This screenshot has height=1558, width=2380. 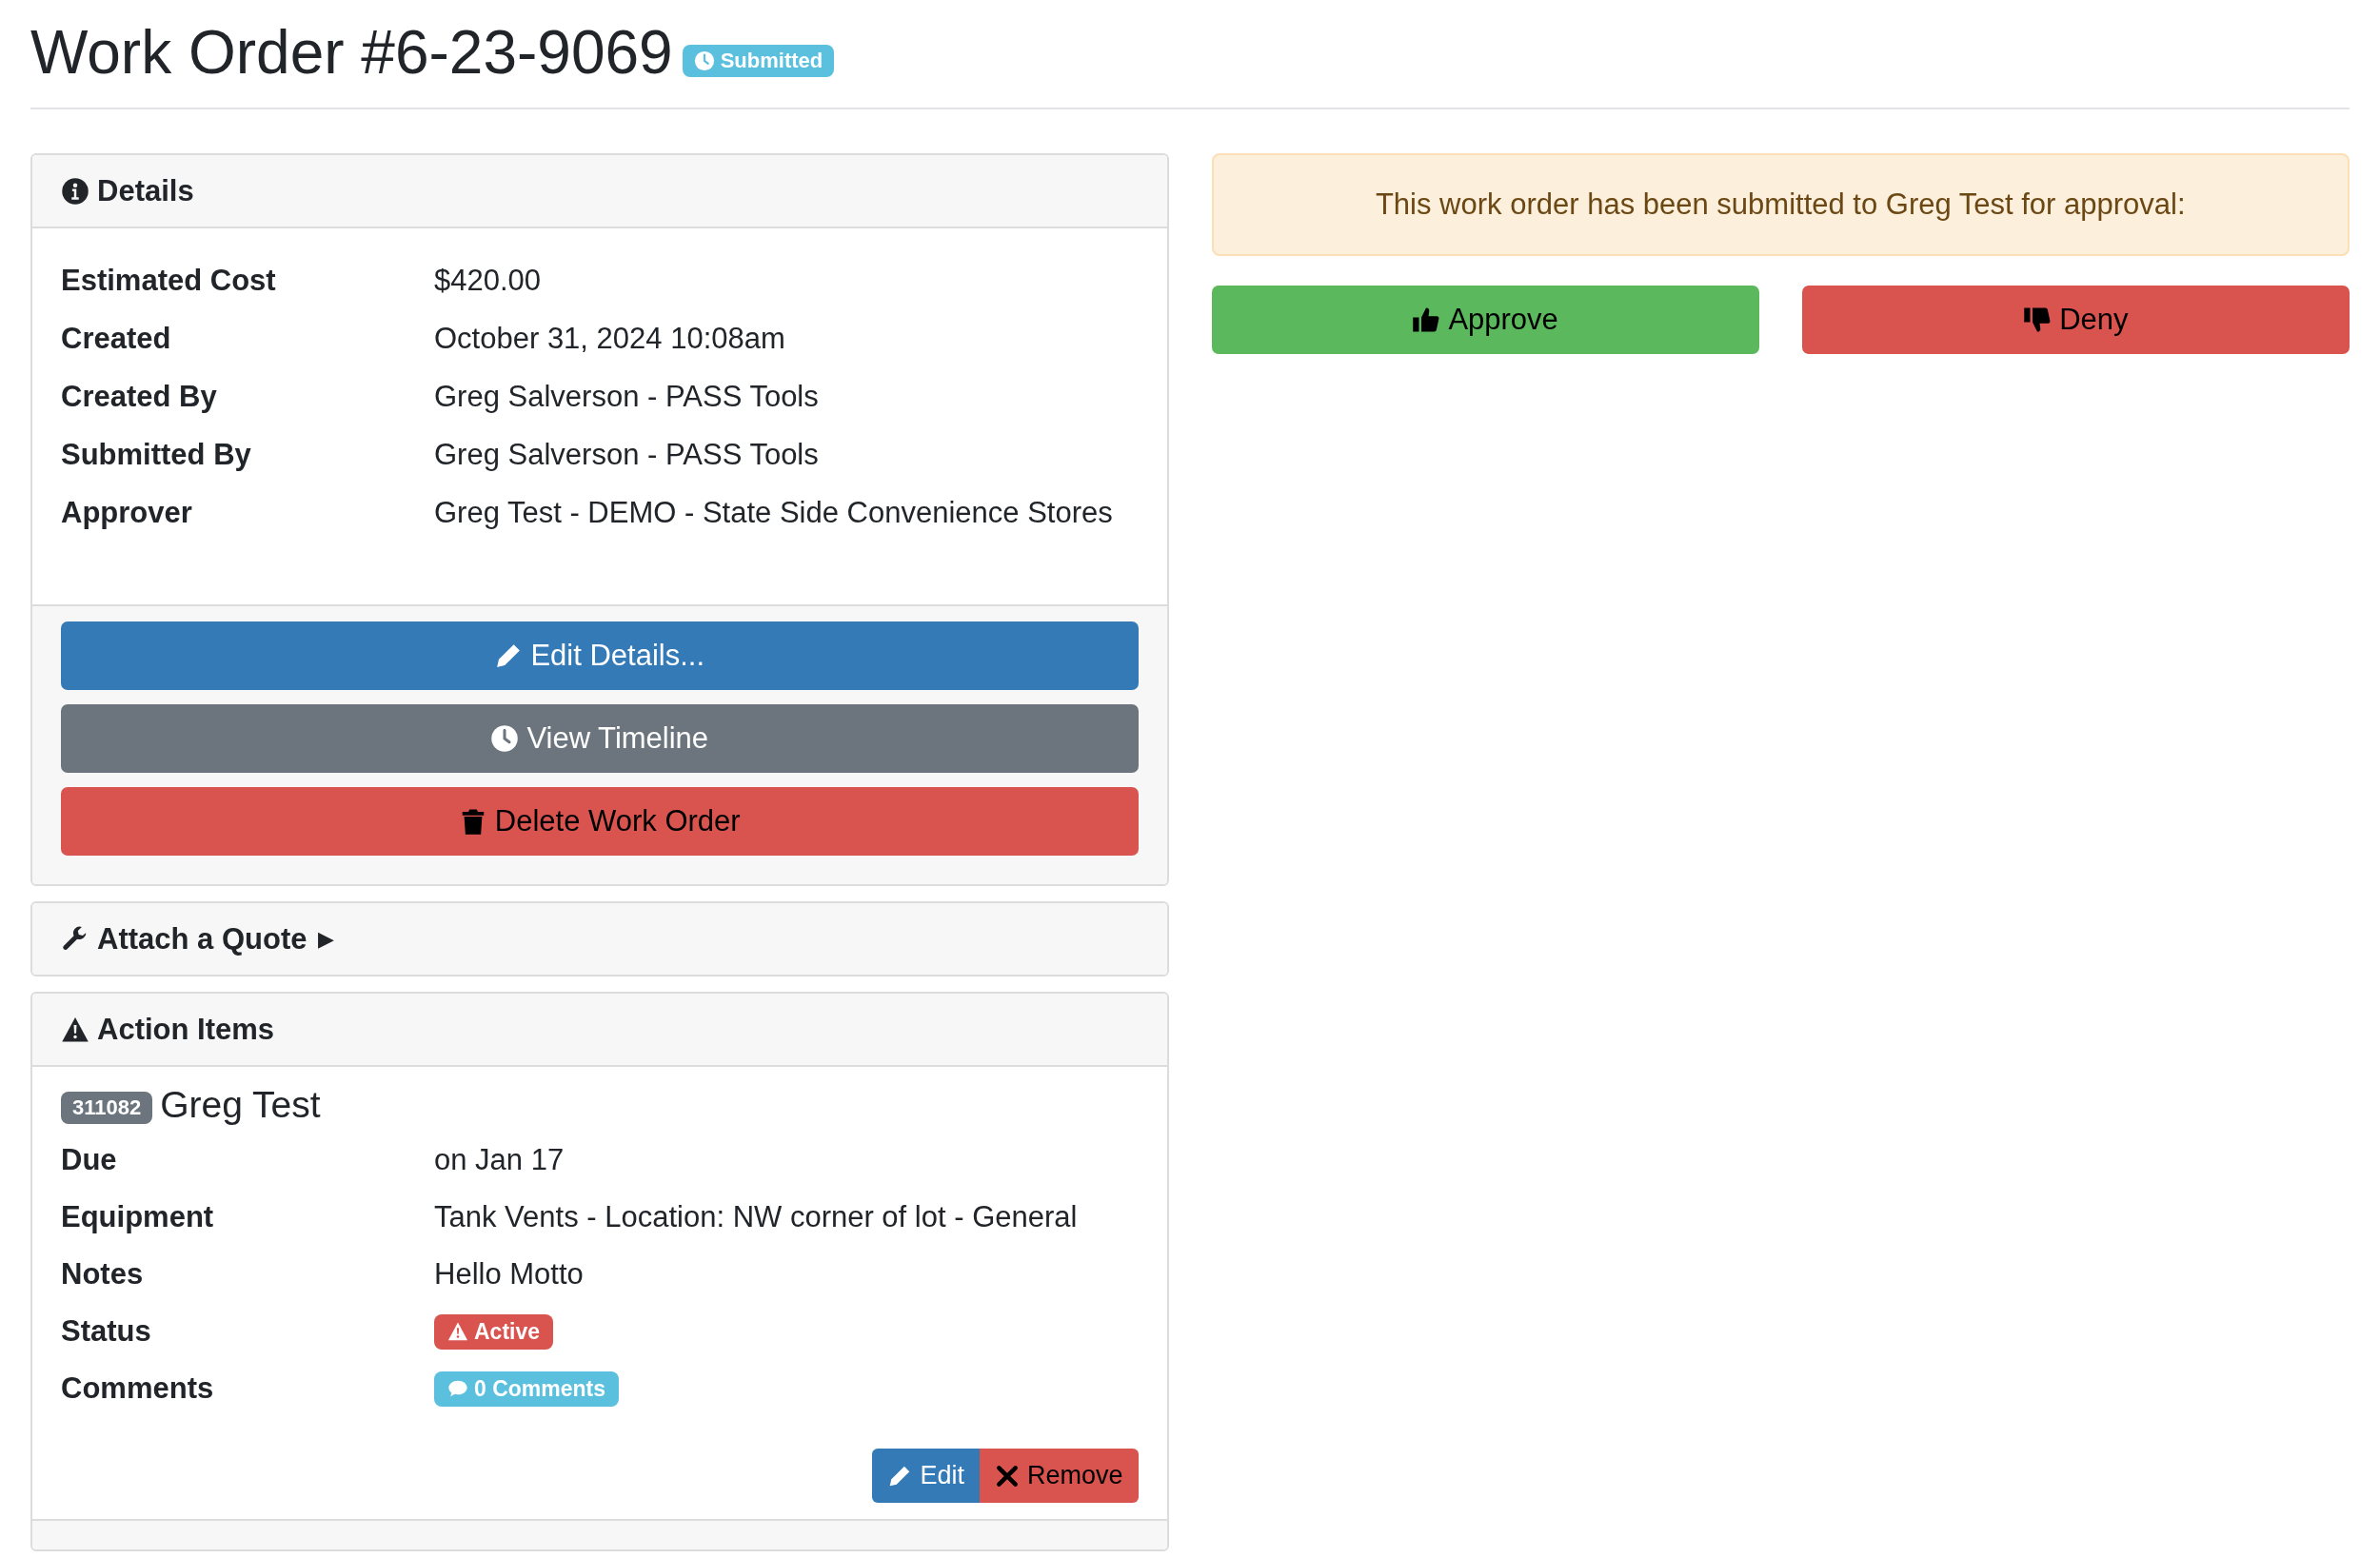 I want to click on panel-title: Details, so click(x=145, y=190).